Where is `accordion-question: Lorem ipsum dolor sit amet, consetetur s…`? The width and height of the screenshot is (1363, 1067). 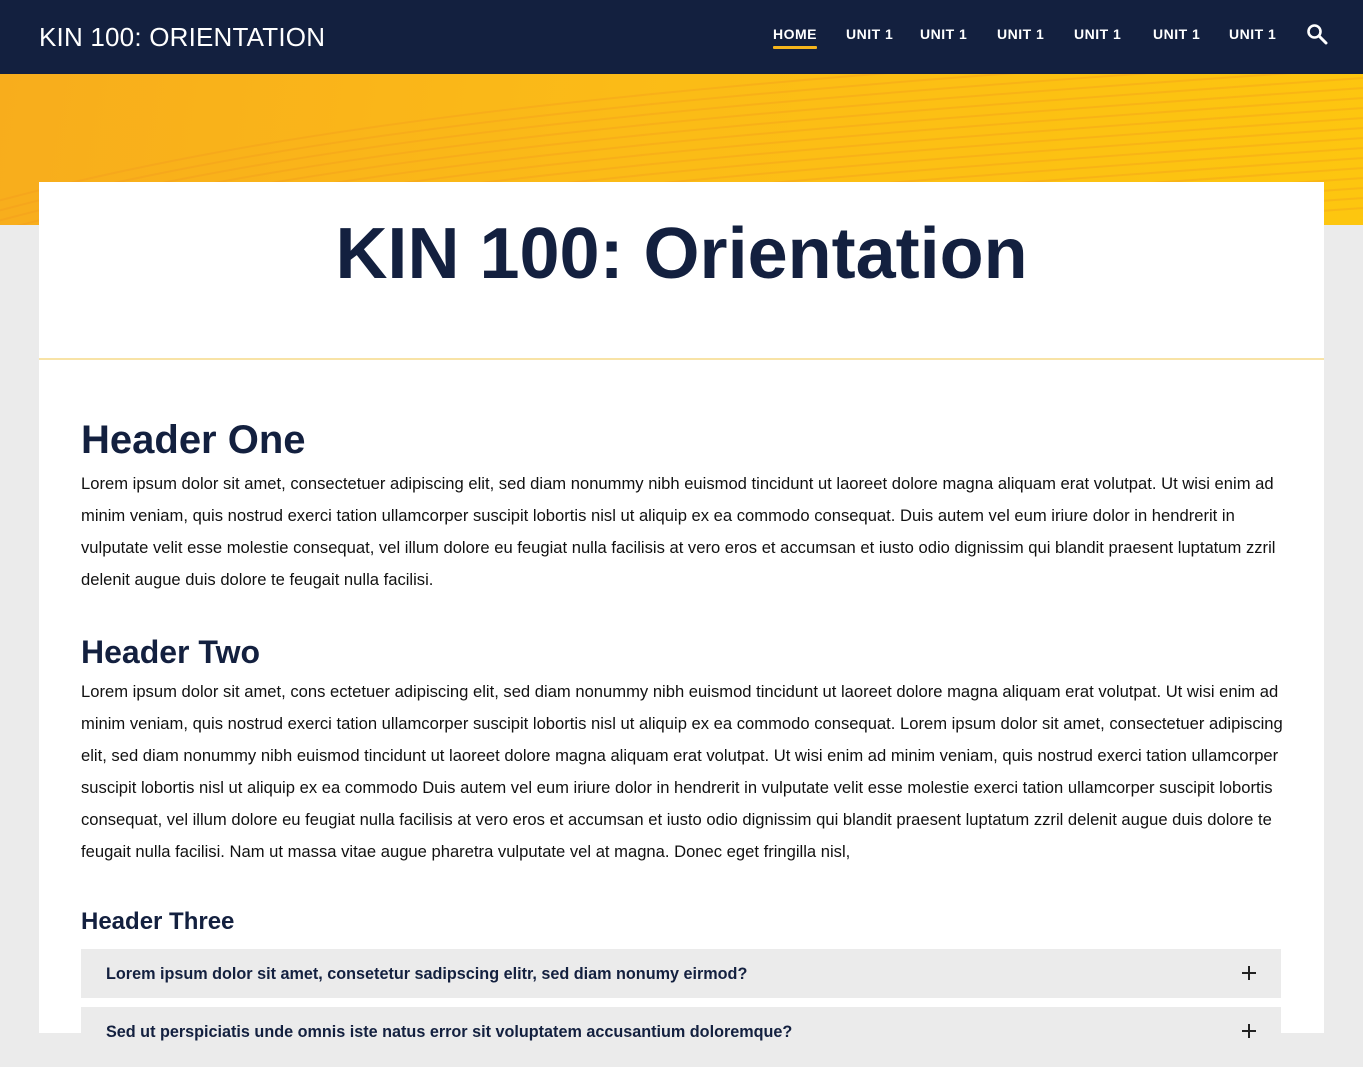
accordion-question: Lorem ipsum dolor sit amet, consetetur s… is located at coordinates (427, 974).